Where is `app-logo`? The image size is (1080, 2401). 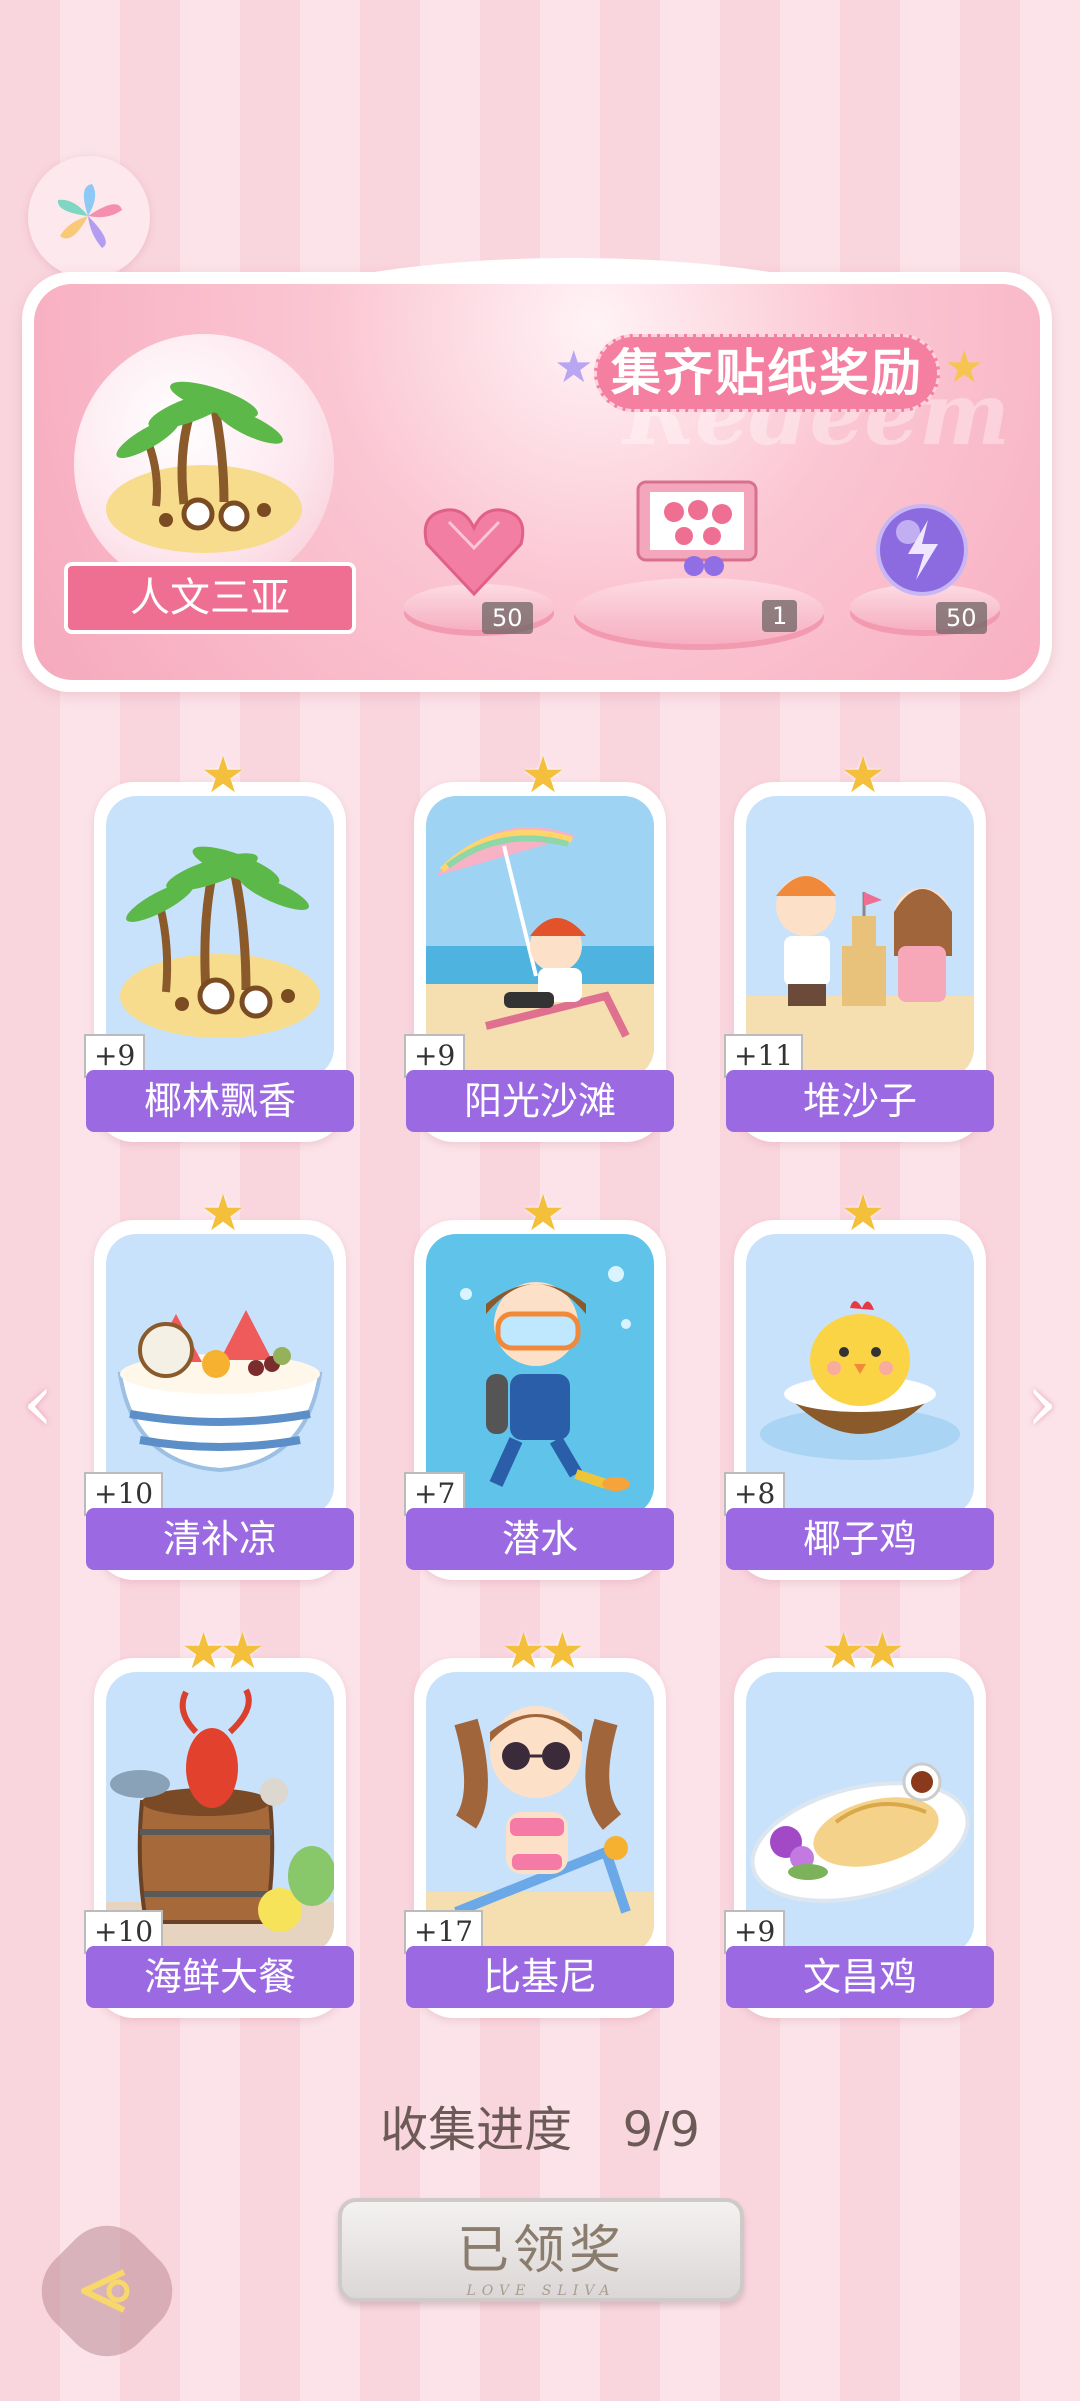
app-logo is located at coordinates (89, 217).